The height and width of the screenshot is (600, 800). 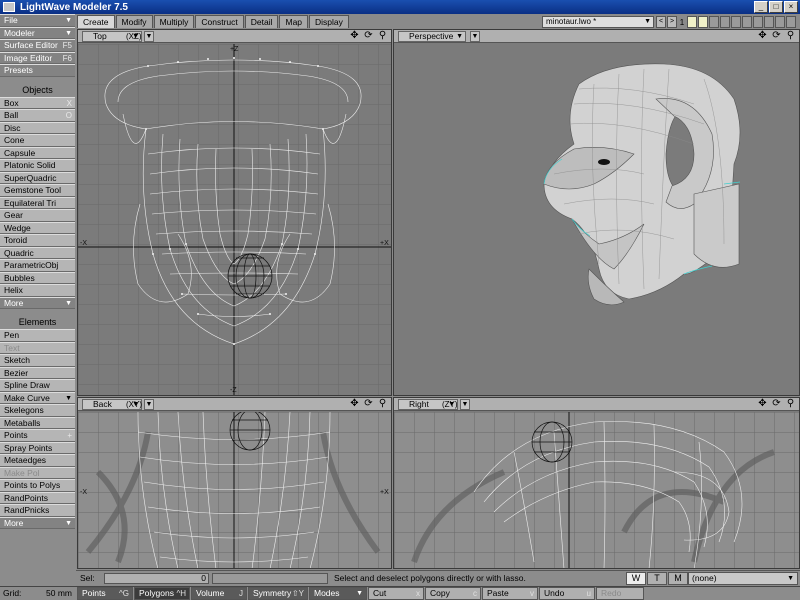 What do you see at coordinates (105, 593) in the screenshot?
I see `bottom-points-button: Points ^G` at bounding box center [105, 593].